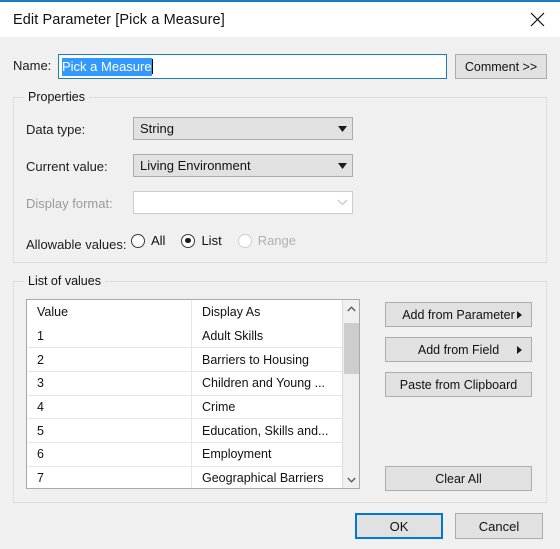 The image size is (560, 549). I want to click on column-header-value: Value, so click(53, 311).